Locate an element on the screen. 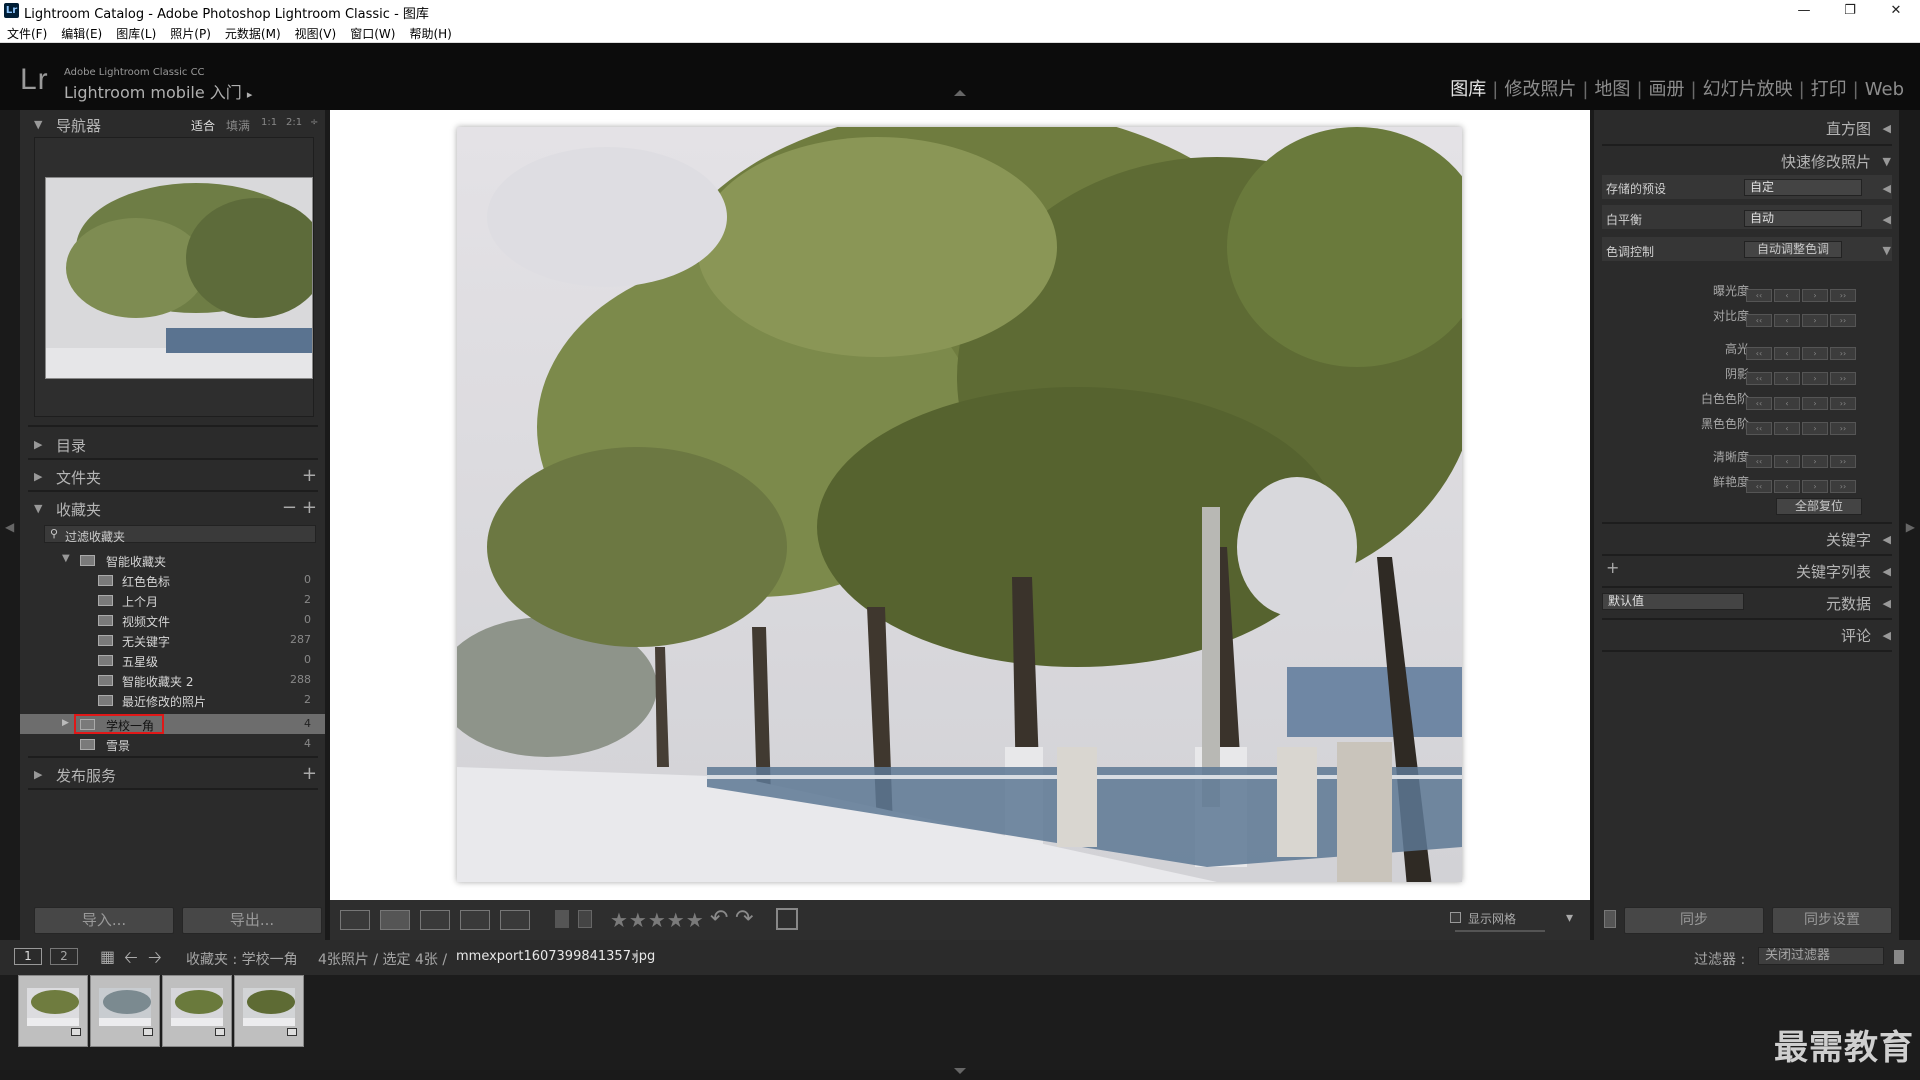 The height and width of the screenshot is (1080, 1920). collection-item: 视频文件 0 is located at coordinates (172, 620).